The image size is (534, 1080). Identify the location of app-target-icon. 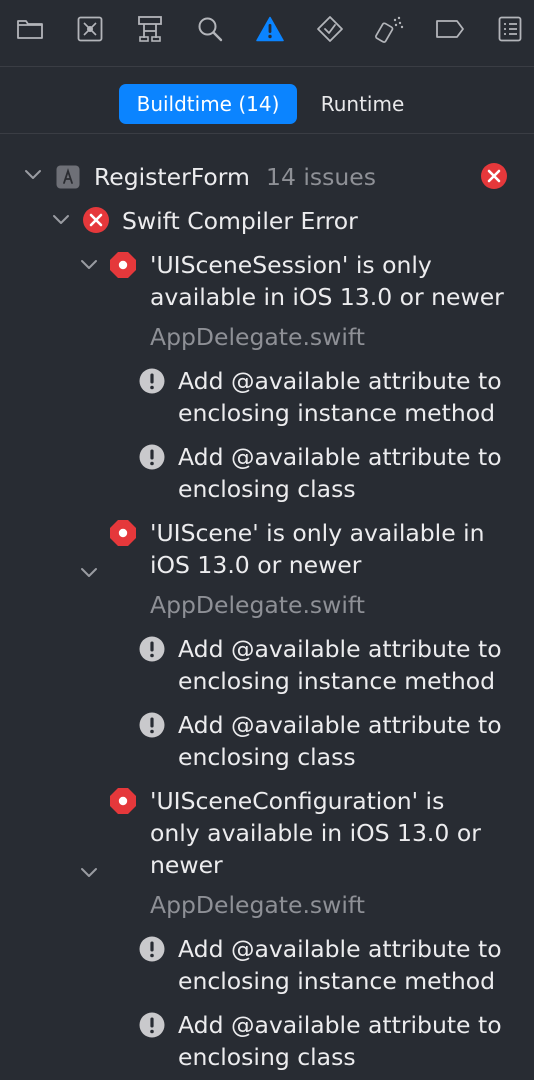
(68, 177).